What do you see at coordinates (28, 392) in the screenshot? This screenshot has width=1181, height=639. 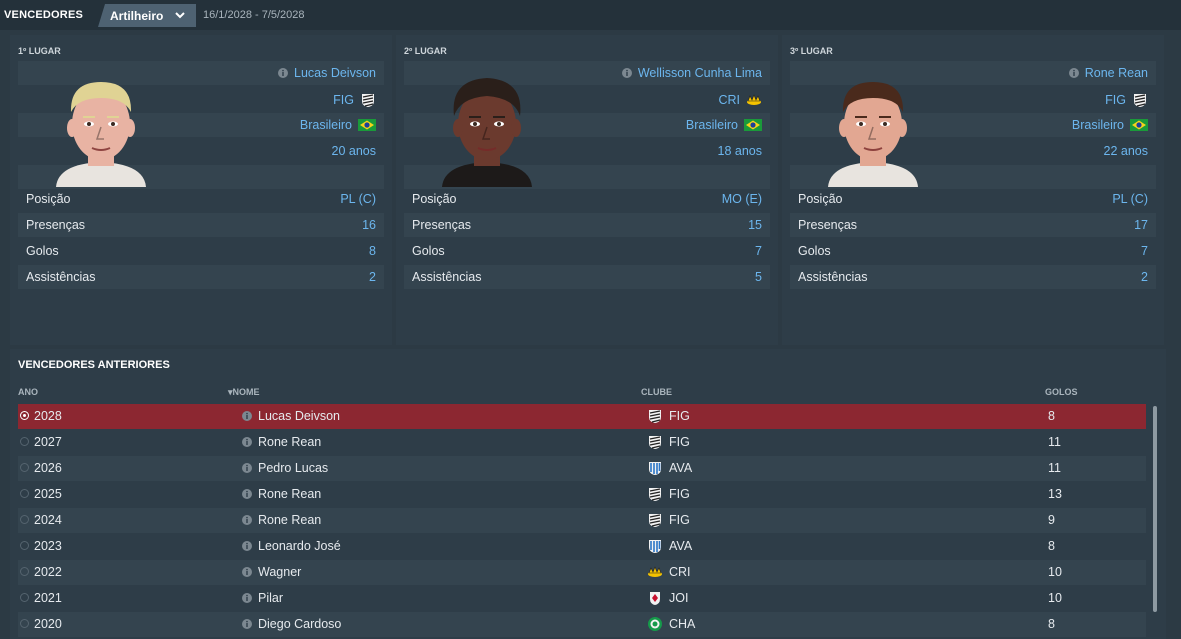 I see `column-header-year: ANO` at bounding box center [28, 392].